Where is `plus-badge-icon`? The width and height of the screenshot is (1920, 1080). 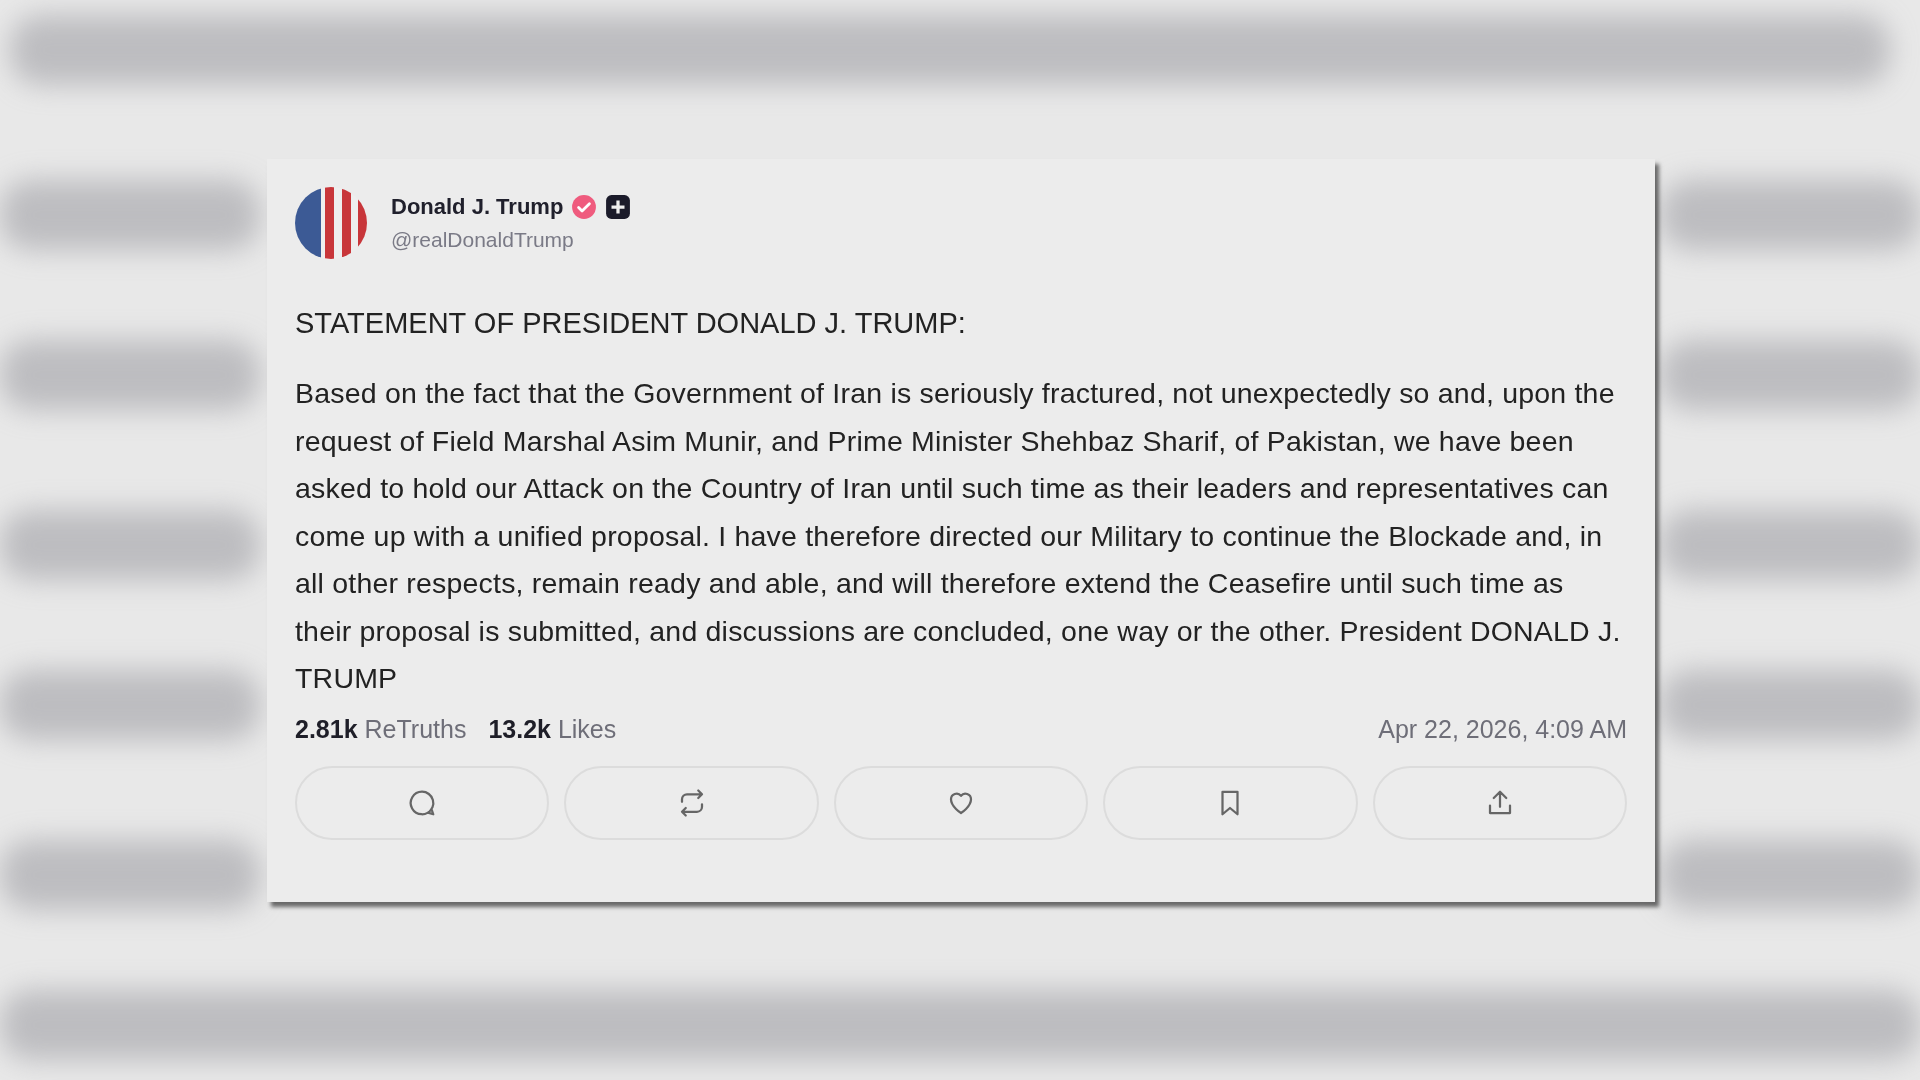
plus-badge-icon is located at coordinates (618, 207).